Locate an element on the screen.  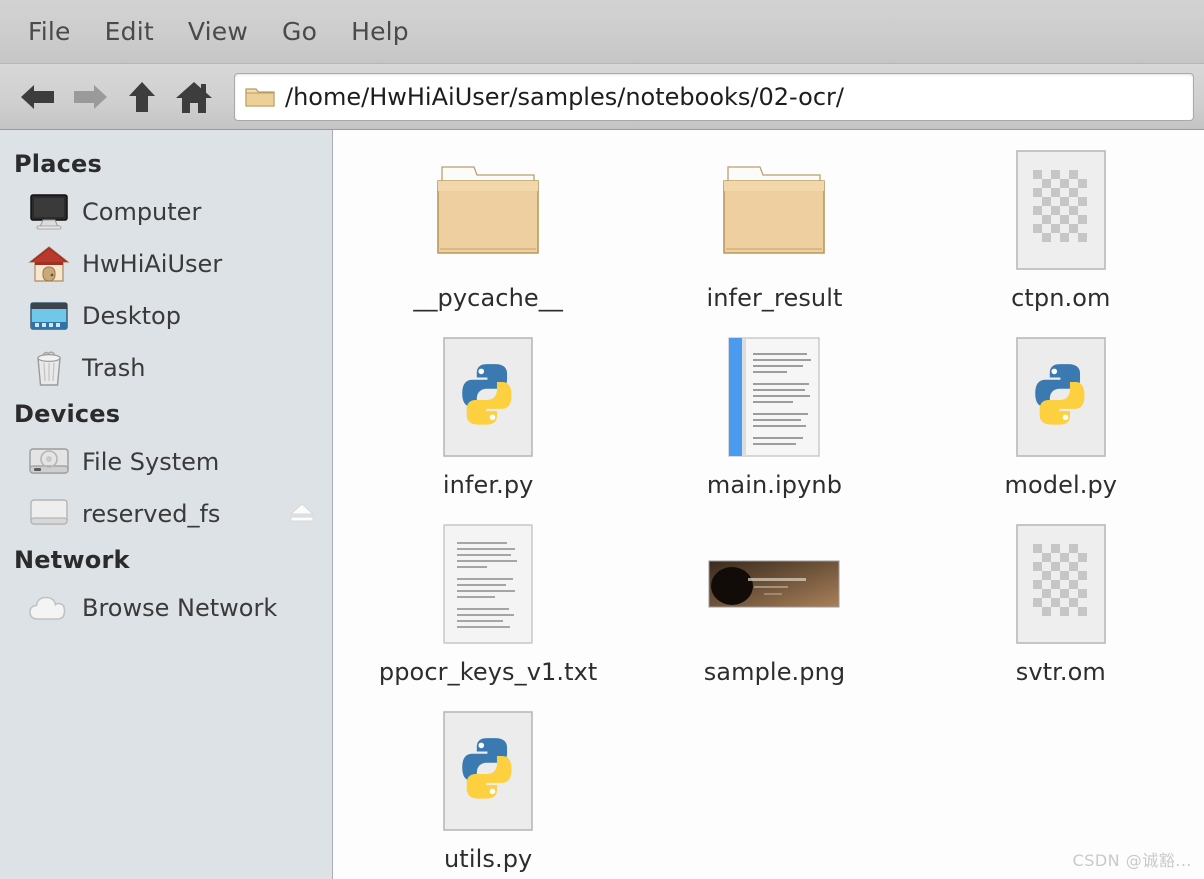
sidebar-item-label: HwHiAiUser is located at coordinates (152, 264).